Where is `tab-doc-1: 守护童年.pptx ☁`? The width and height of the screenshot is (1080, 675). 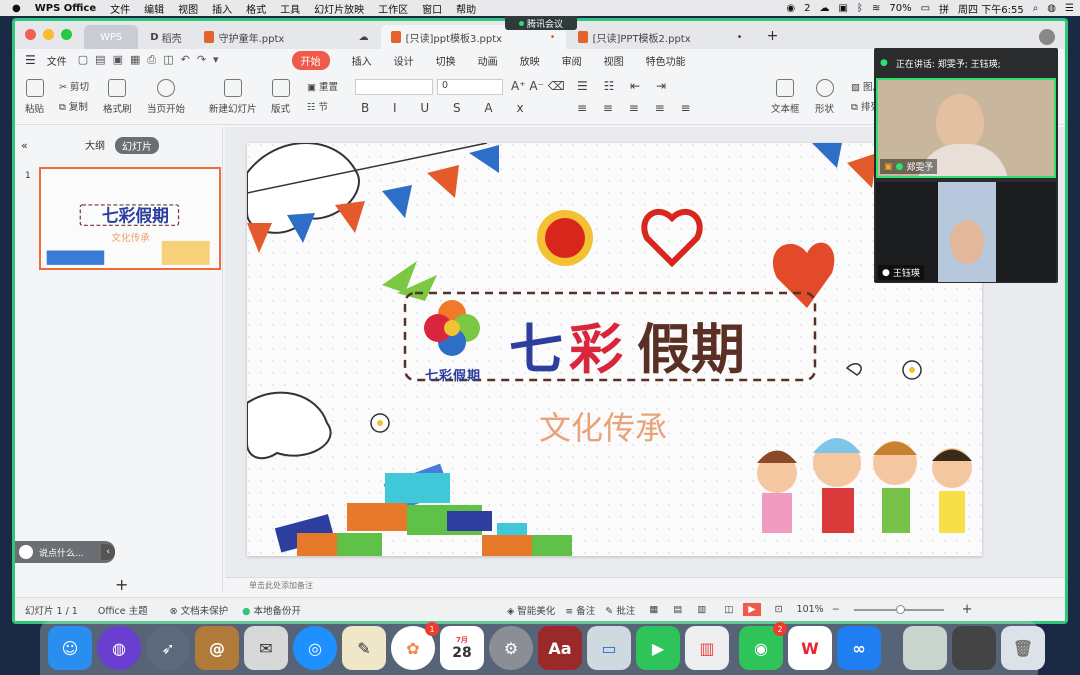
tab-doc-1: 守护童年.pptx ☁ is located at coordinates (286, 37).